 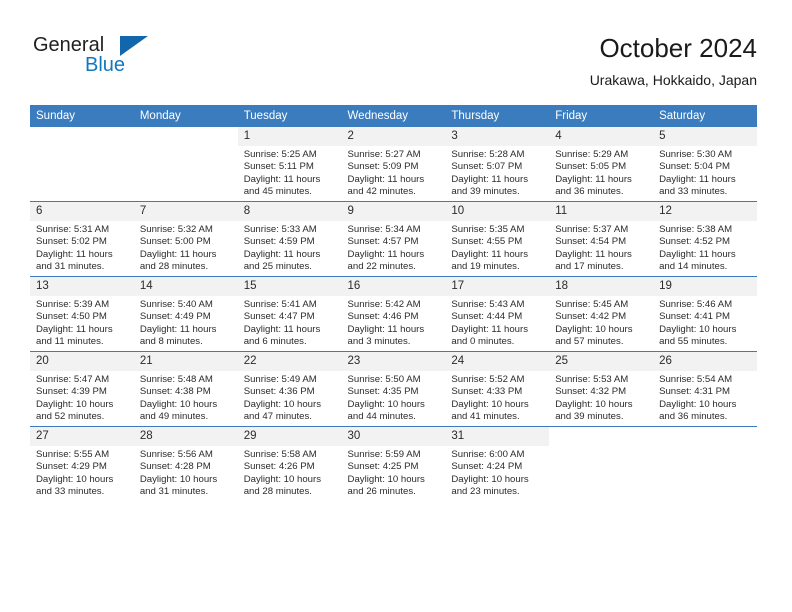 I want to click on day-number: 8, so click(x=289, y=211).